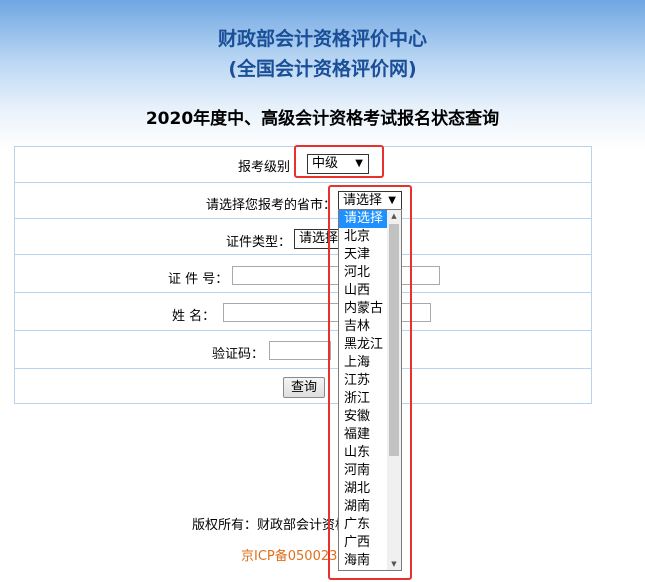  What do you see at coordinates (322, 119) in the screenshot?
I see `page-title: 2020年度中、高级会计资格考试报名状态查询` at bounding box center [322, 119].